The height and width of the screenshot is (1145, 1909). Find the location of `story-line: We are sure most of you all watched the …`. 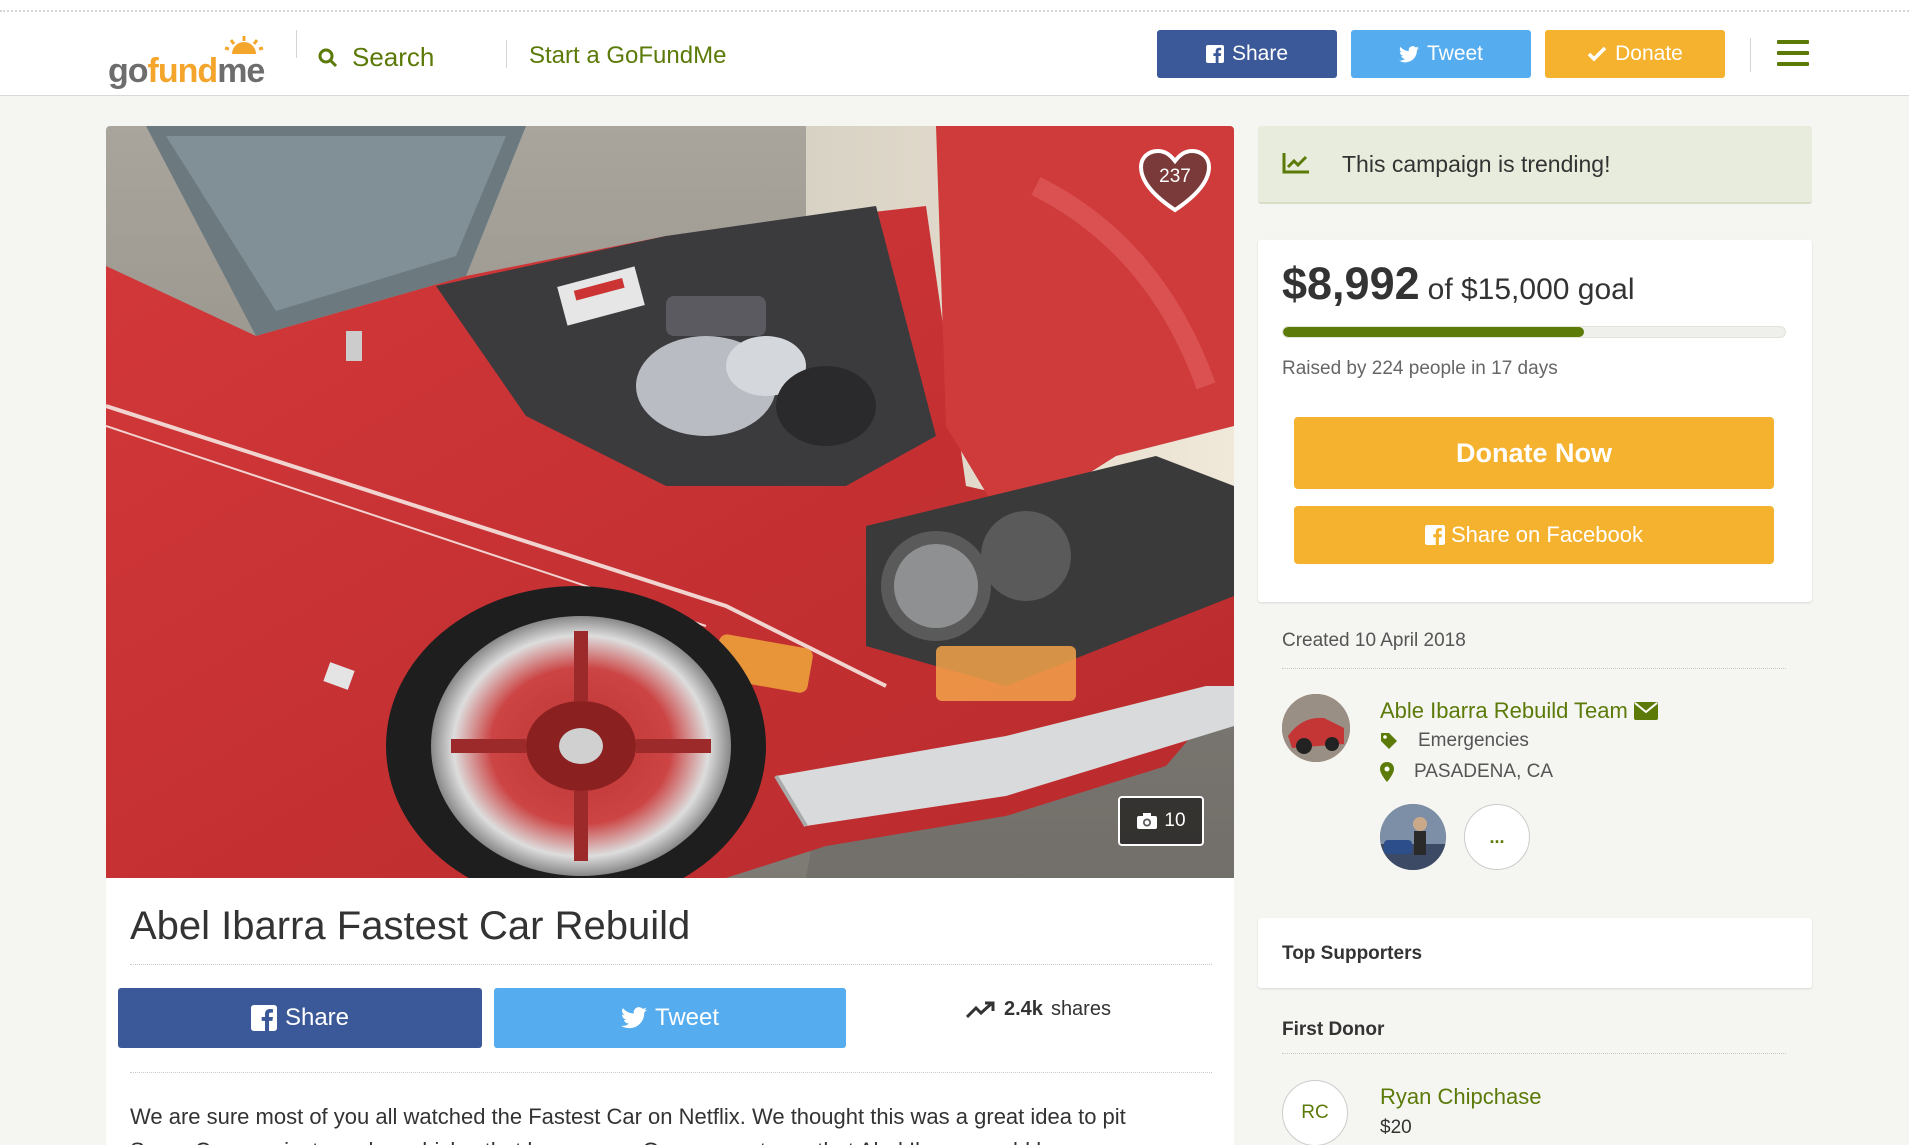

story-line: We are sure most of you all watched the … is located at coordinates (628, 1116).